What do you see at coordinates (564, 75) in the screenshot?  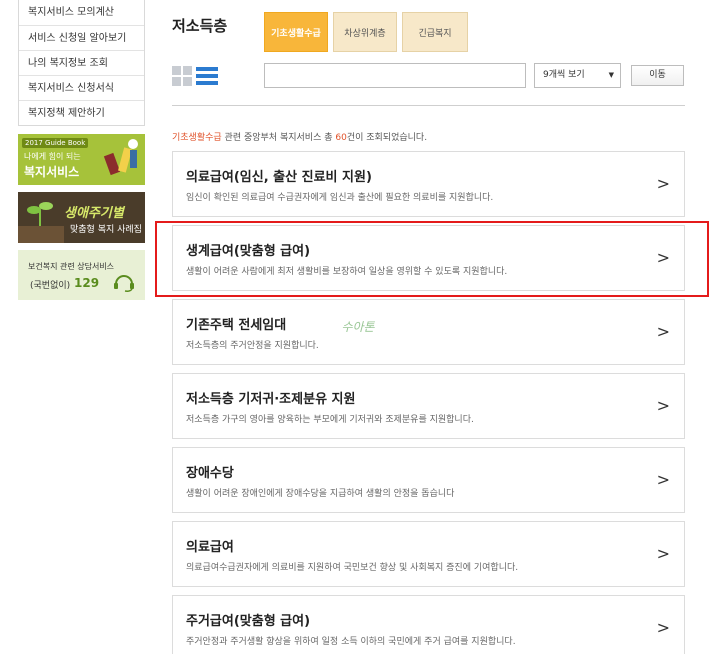 I see `page-size-value: 9개씩 보기` at bounding box center [564, 75].